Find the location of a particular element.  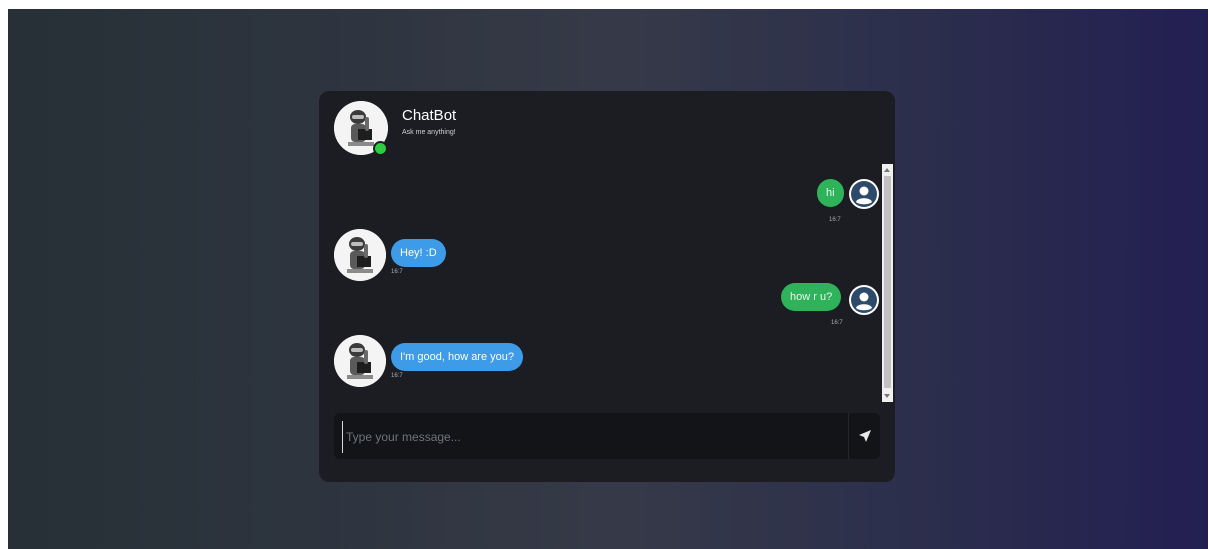

message-row-user: how r u? is located at coordinates (811, 297).